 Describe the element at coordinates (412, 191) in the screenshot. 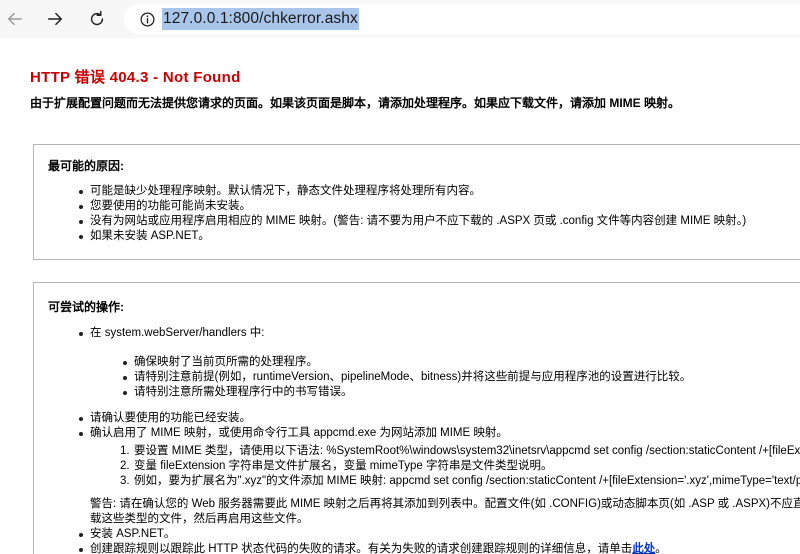

I see `list-item: 可能是缺少处理程序映射。默认情况下，静态文件处理程序将处理所有内容。` at that location.